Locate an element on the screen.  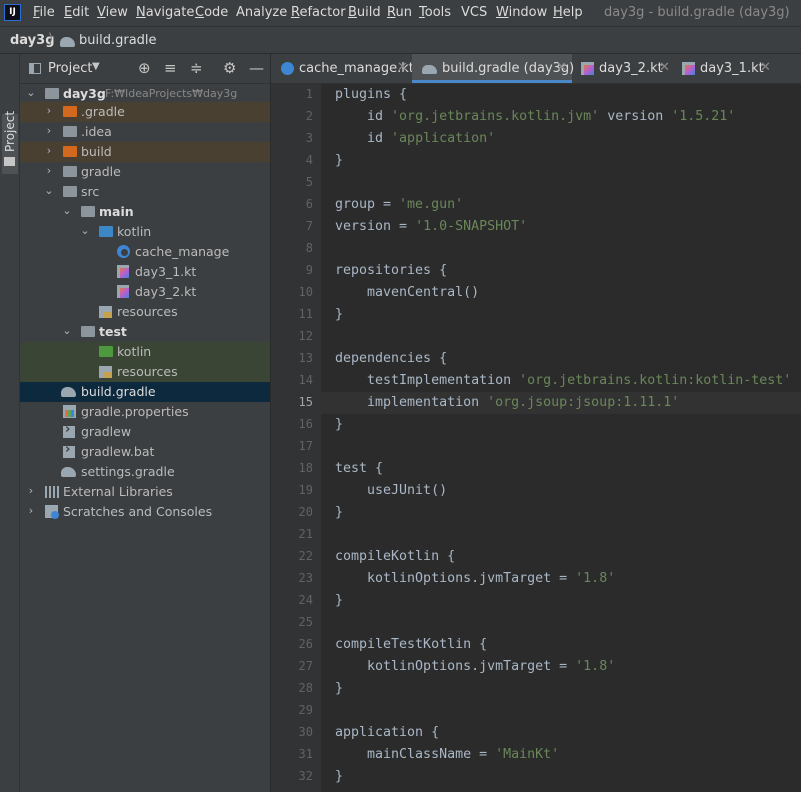
tree-item-resources-test: resources is located at coordinates (145, 372).